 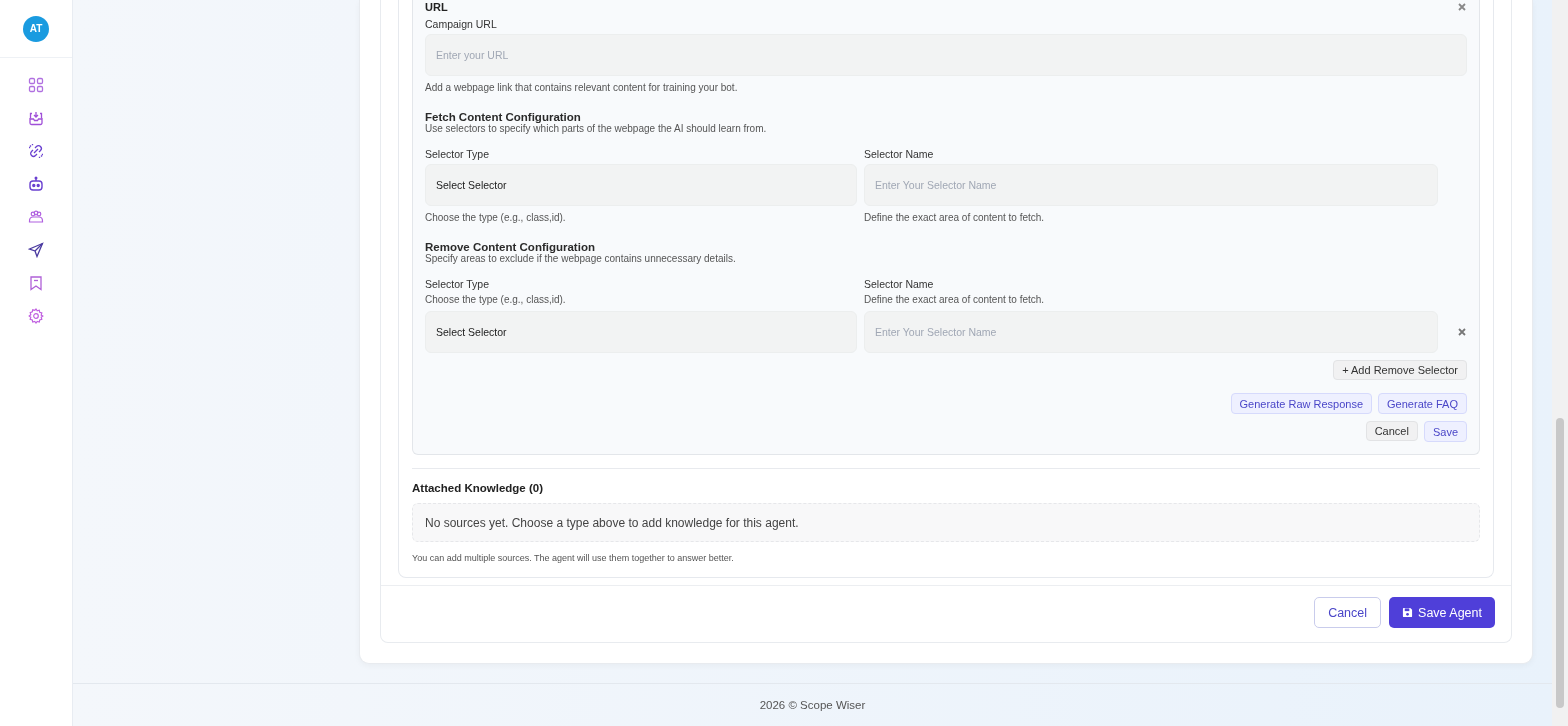 What do you see at coordinates (582, 87) in the screenshot?
I see `help-text: Add a webpage link that contains relevant content for training your bot.` at bounding box center [582, 87].